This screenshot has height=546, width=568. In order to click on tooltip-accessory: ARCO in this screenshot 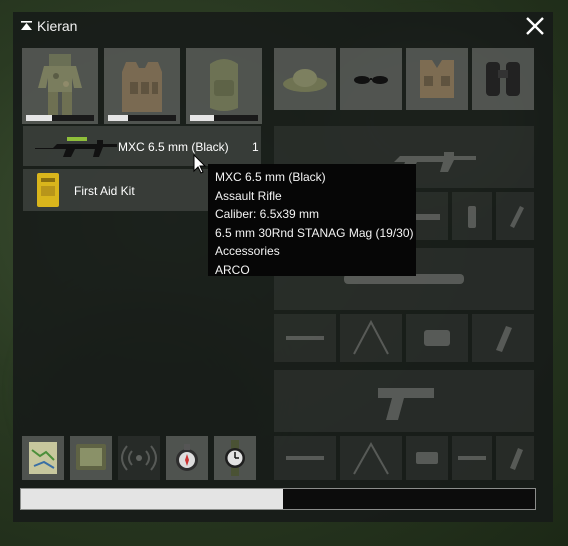, I will do `click(232, 269)`.